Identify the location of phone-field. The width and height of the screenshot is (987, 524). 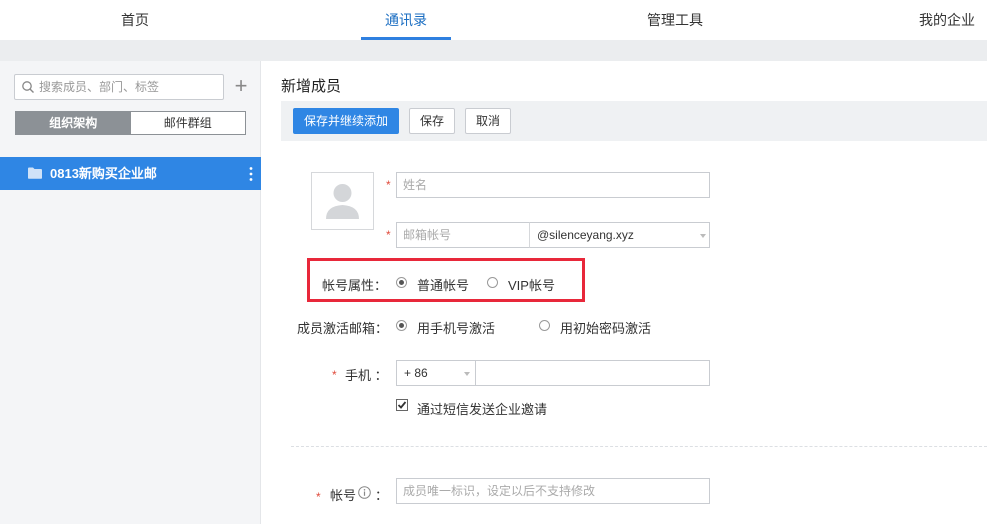
(592, 373).